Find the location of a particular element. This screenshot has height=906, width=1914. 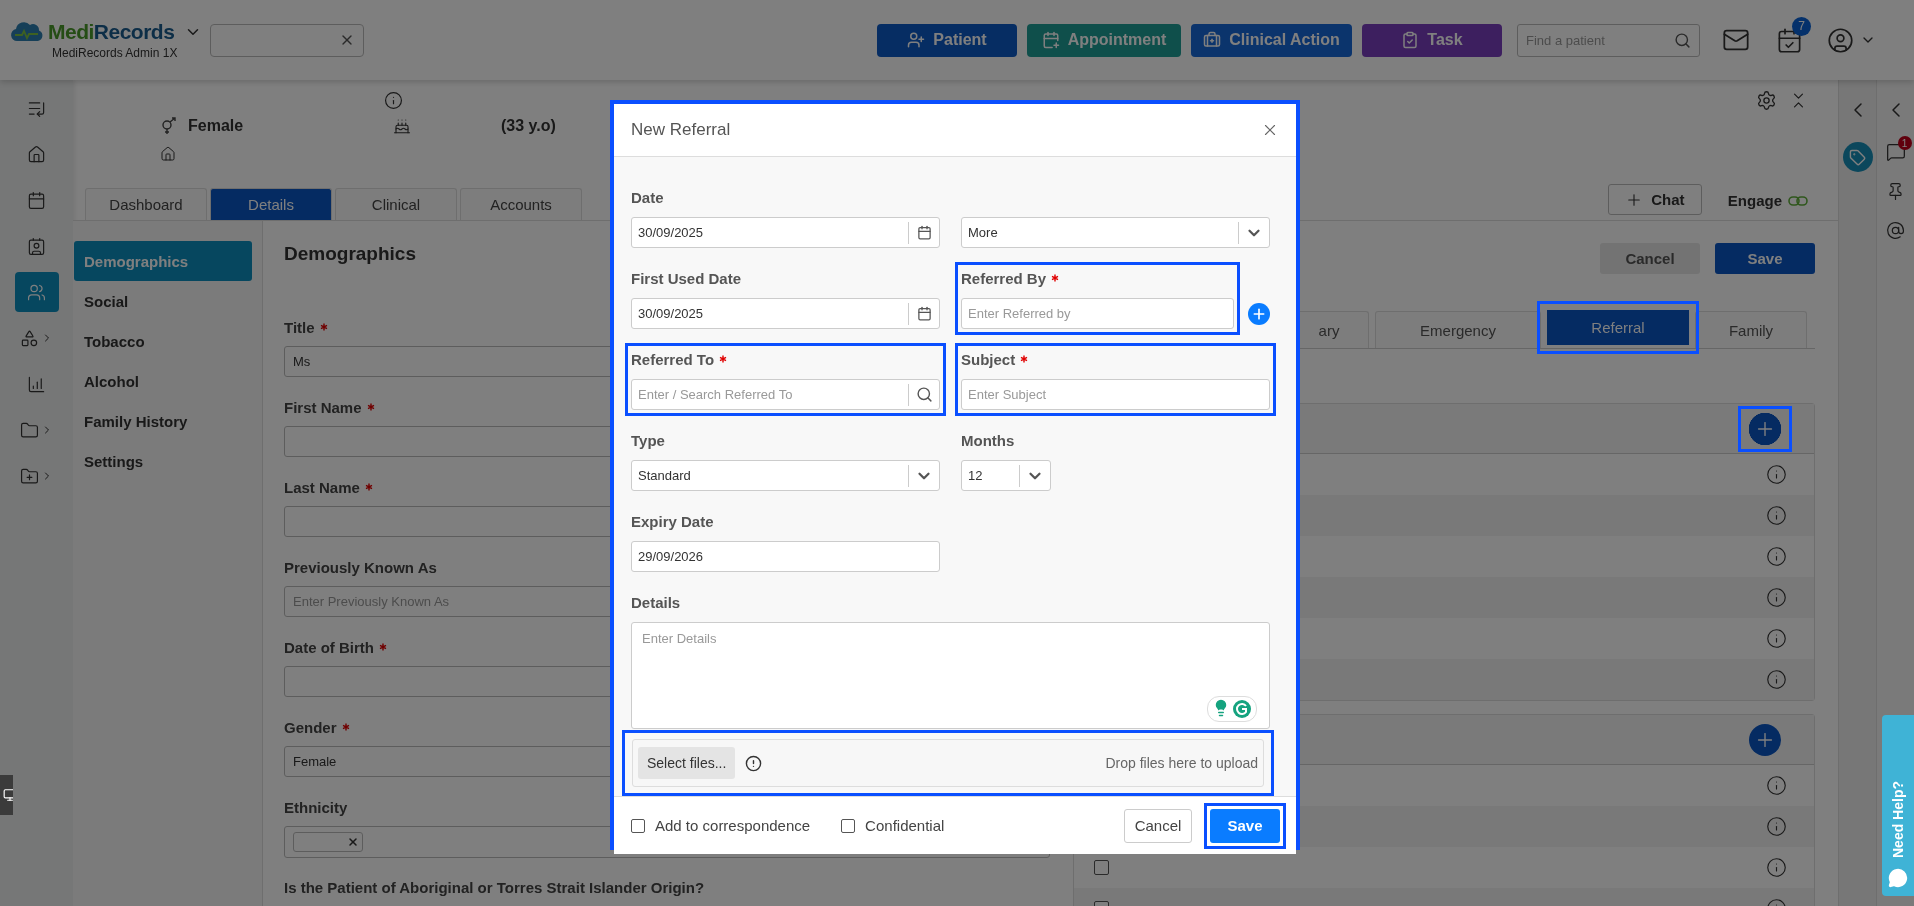

field-label: Referred To is located at coordinates (673, 359).